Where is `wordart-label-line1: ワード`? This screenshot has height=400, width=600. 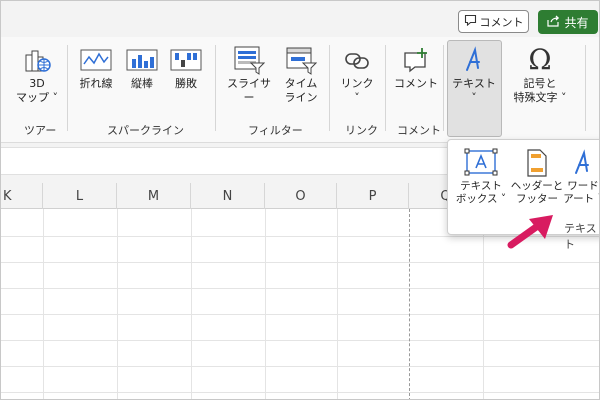
wordart-label-line1: ワード is located at coordinates (583, 186).